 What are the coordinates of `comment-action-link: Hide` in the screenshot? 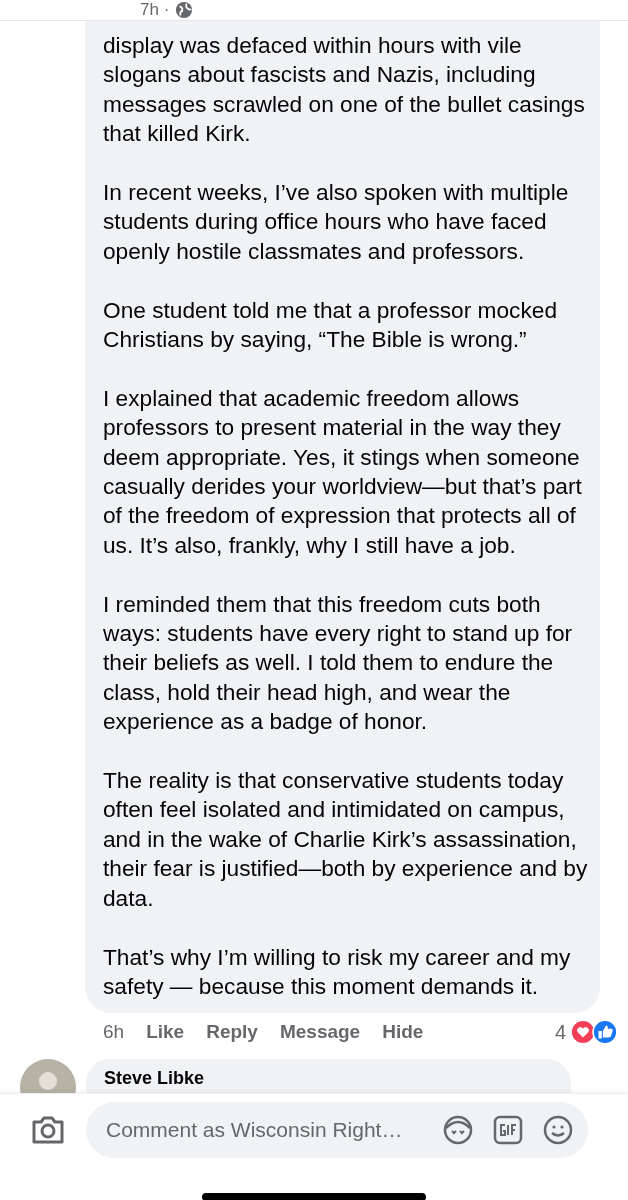 It's located at (403, 1032).